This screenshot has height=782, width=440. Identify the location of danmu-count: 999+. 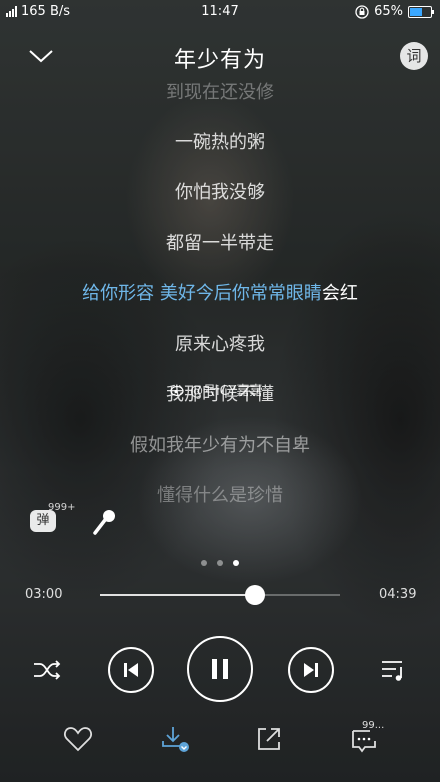
(62, 507).